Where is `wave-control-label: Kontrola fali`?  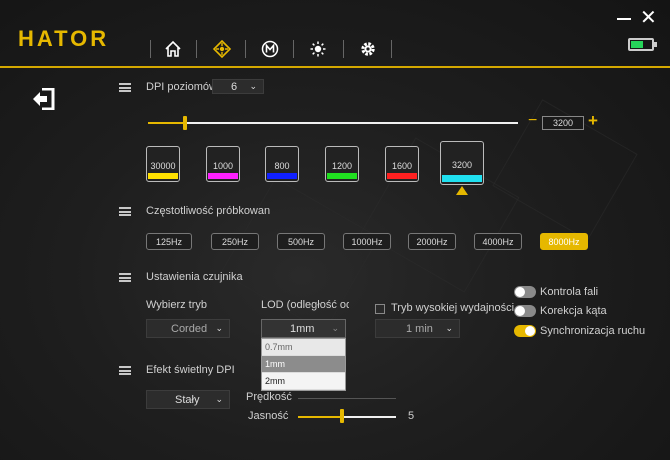 wave-control-label: Kontrola fali is located at coordinates (569, 292).